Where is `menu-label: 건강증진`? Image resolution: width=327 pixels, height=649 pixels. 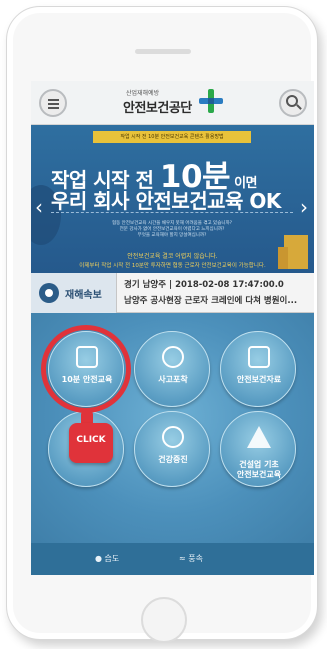
menu-label: 건강증진 is located at coordinates (173, 459).